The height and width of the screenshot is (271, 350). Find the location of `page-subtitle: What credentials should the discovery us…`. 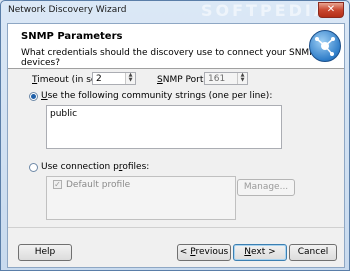

page-subtitle: What credentials should the discovery us… is located at coordinates (168, 58).